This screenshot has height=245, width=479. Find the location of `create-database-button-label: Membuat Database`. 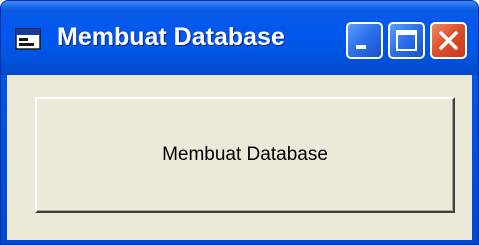

create-database-button-label: Membuat Database is located at coordinates (245, 154).